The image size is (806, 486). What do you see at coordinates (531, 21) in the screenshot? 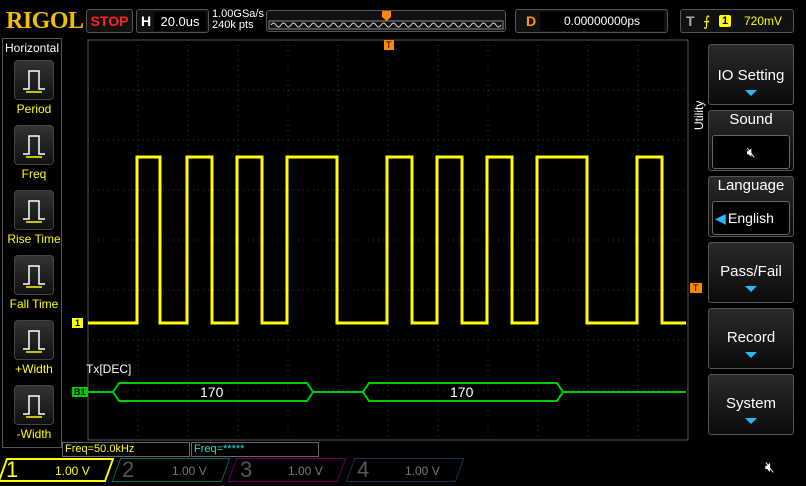
I see `d-label: D` at bounding box center [531, 21].